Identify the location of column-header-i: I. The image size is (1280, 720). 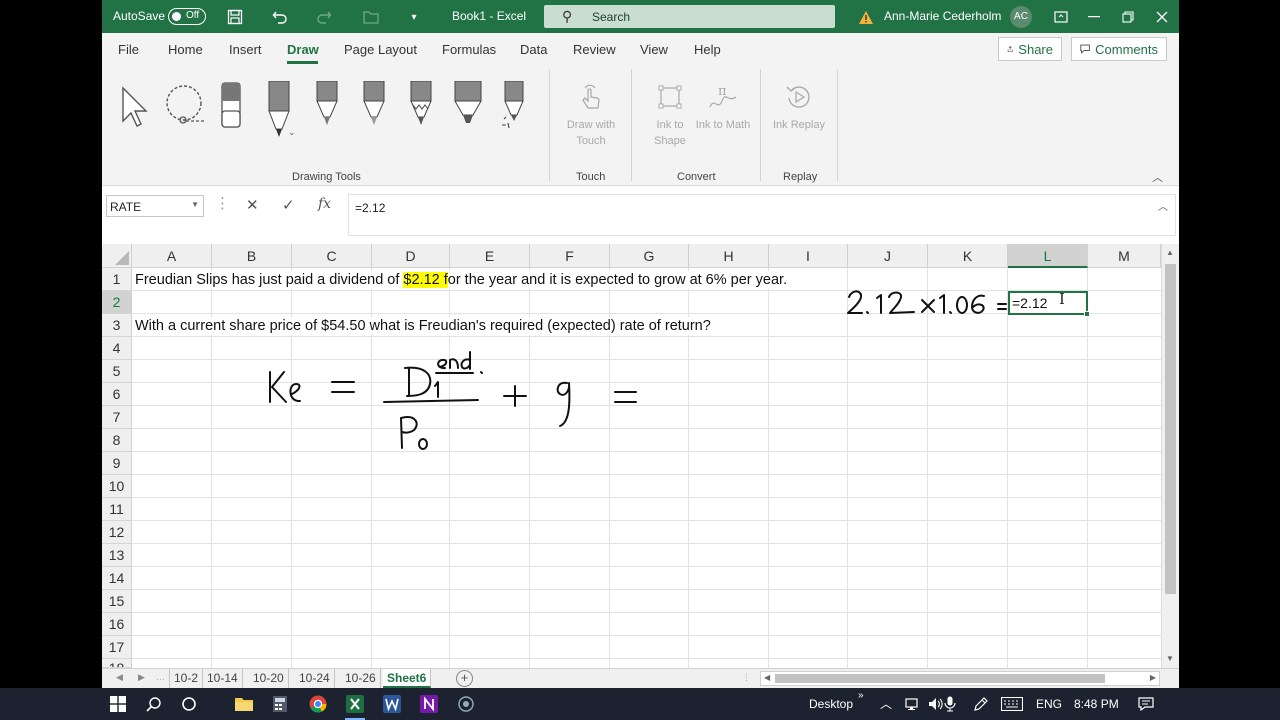
(808, 256).